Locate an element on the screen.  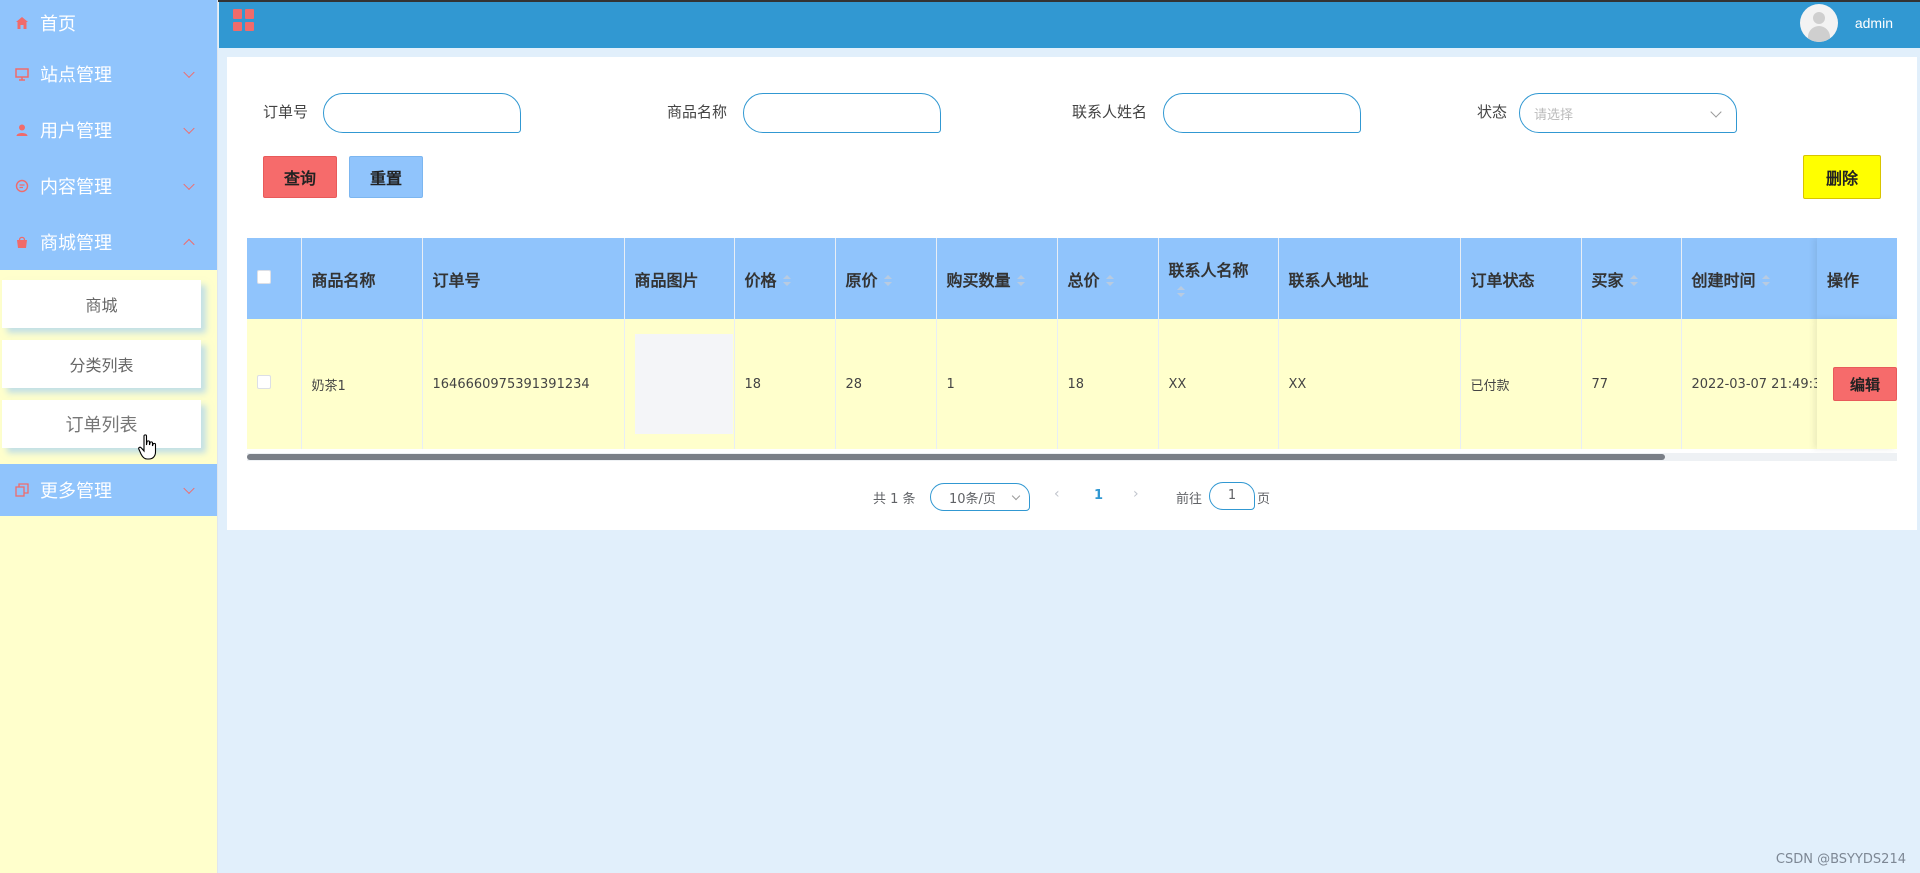
cell-product-image is located at coordinates (679, 384).